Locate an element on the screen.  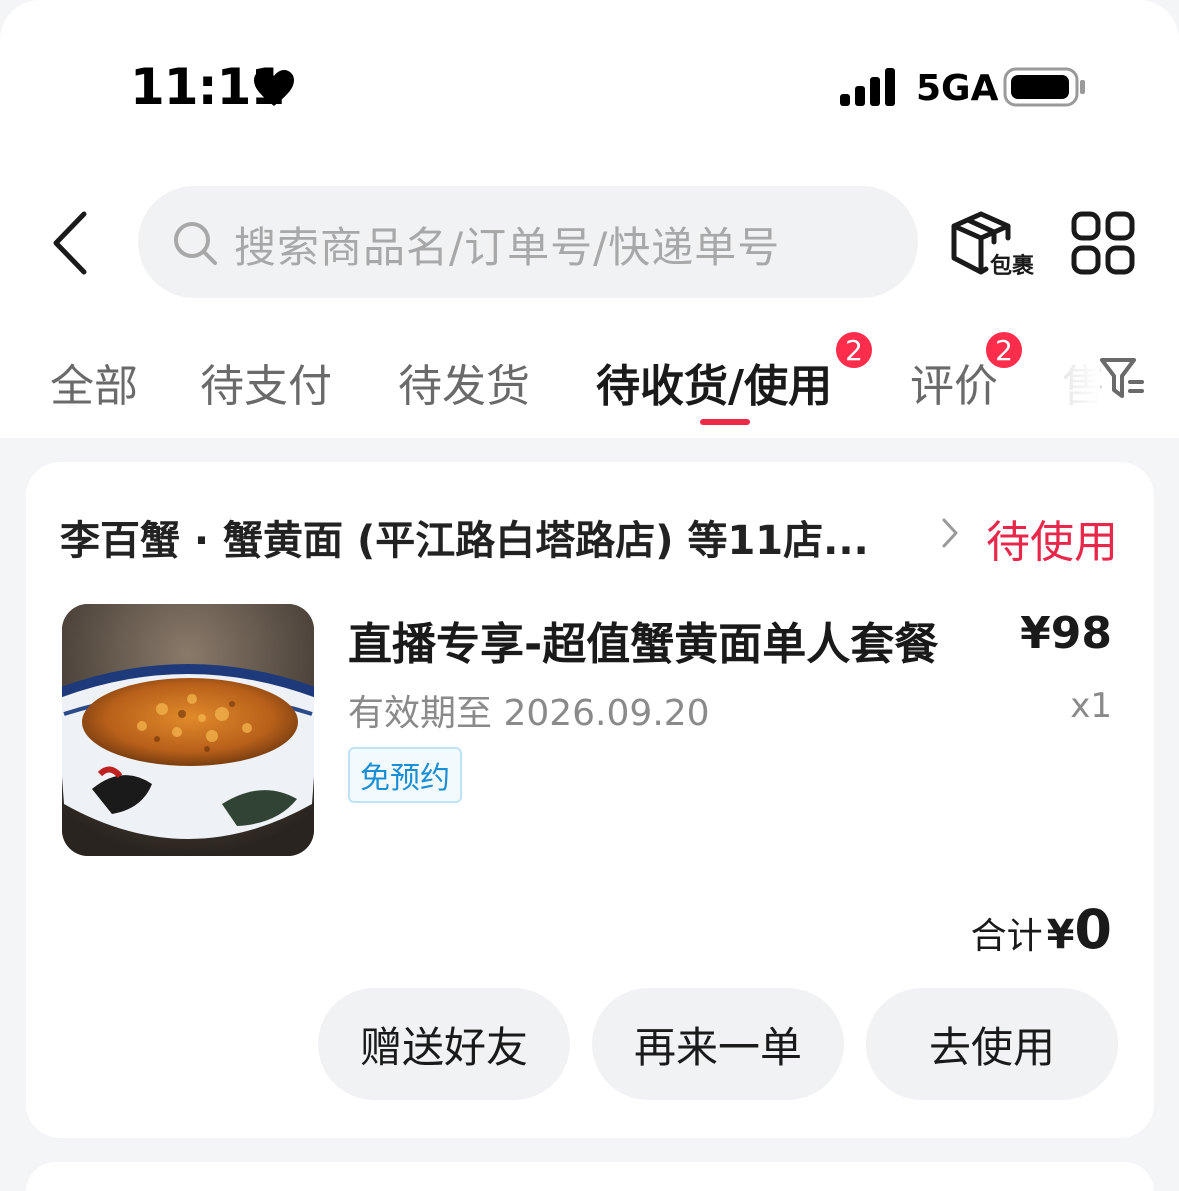
package-label: 包裹 is located at coordinates (1012, 266).